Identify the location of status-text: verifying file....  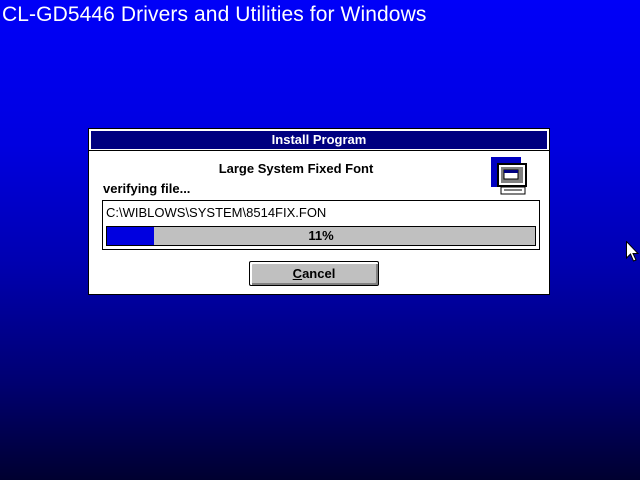
(147, 188).